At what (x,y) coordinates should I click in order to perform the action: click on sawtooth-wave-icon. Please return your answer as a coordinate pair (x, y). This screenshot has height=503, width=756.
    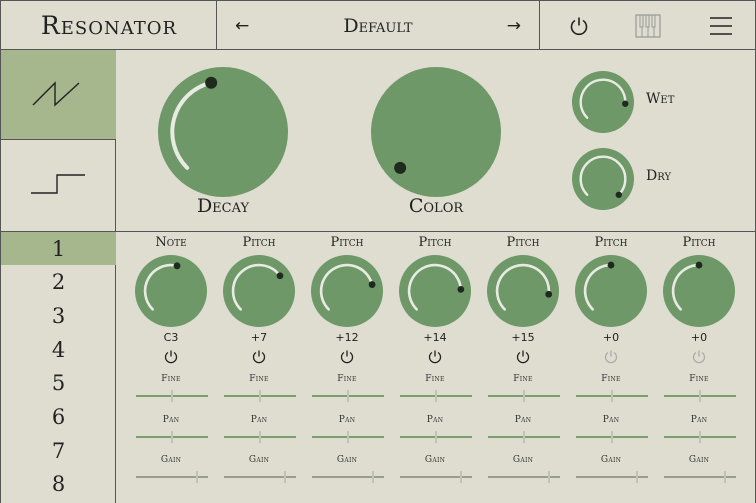
    Looking at the image, I should click on (55, 93).